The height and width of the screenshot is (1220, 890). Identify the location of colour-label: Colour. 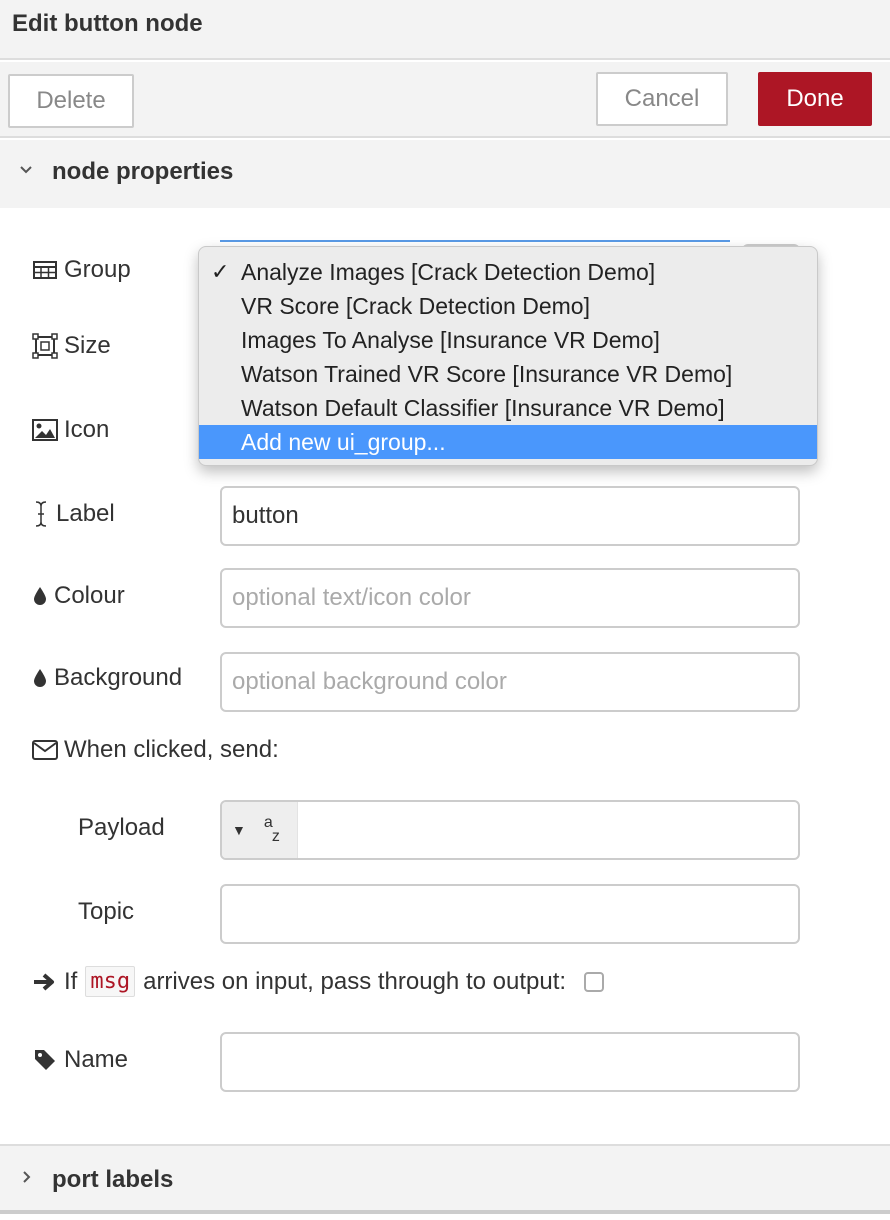
(89, 595).